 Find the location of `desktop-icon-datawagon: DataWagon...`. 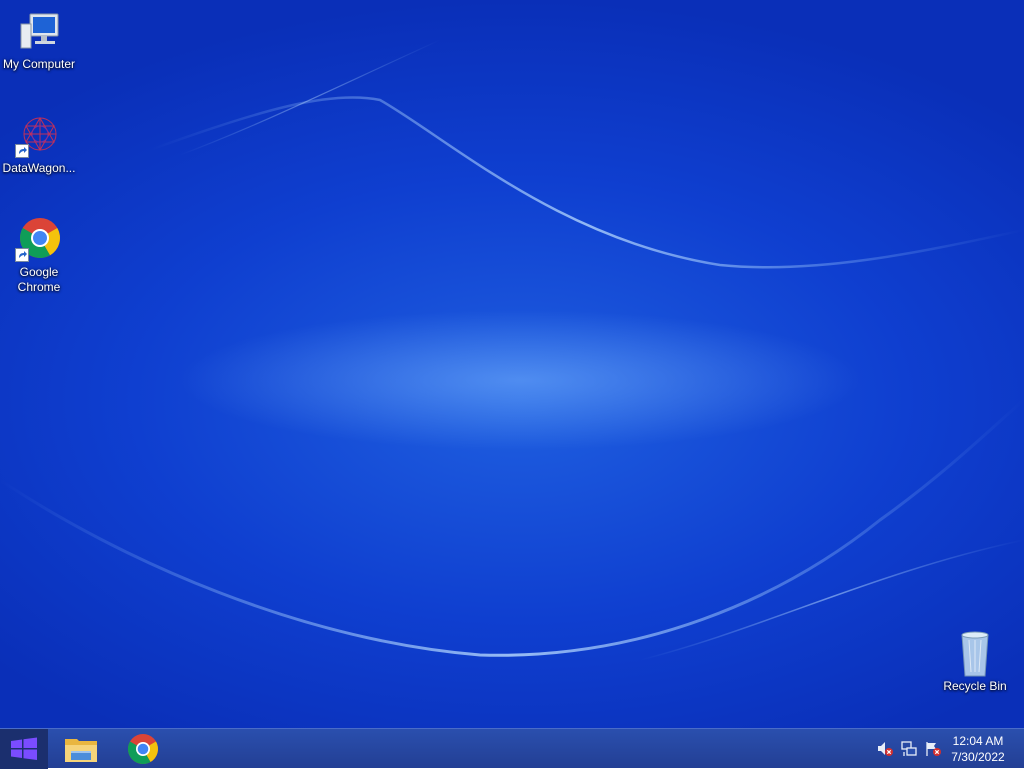

desktop-icon-datawagon: DataWagon... is located at coordinates (39, 144).